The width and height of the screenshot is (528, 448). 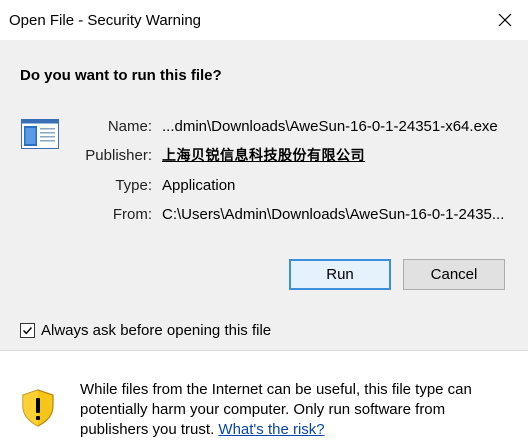 What do you see at coordinates (271, 429) in the screenshot?
I see `whats-the-risk-link: What's the risk?` at bounding box center [271, 429].